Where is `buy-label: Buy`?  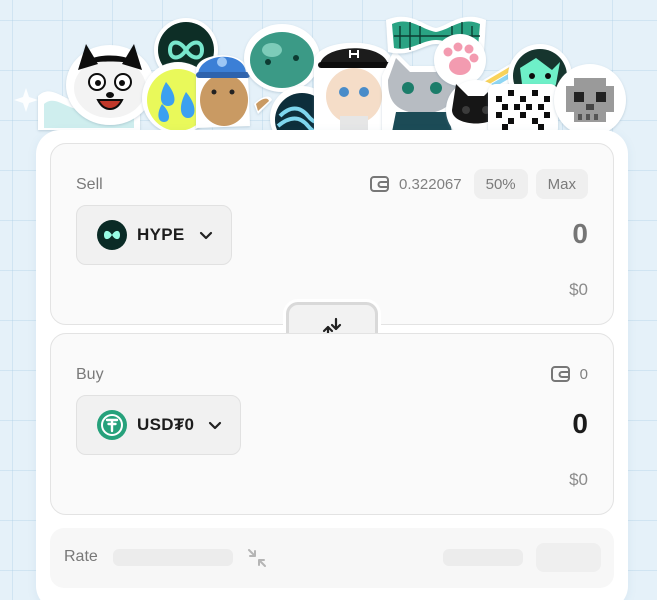 buy-label: Buy is located at coordinates (90, 374).